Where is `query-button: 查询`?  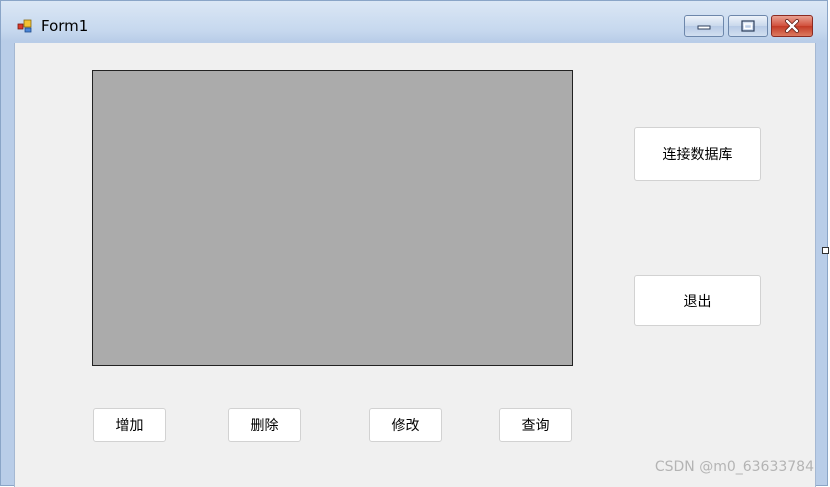 query-button: 查询 is located at coordinates (535, 425).